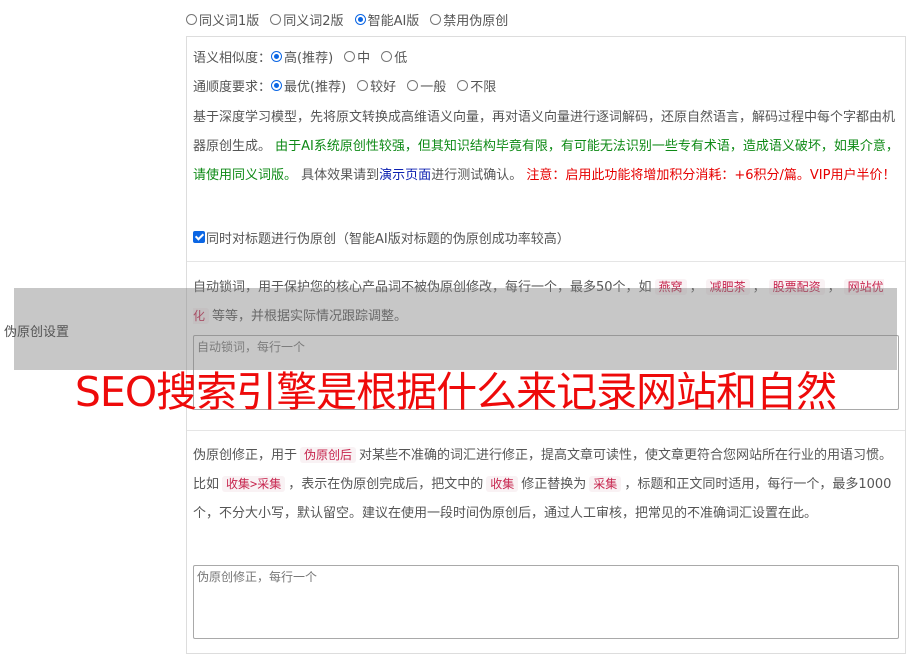  I want to click on mode-synonym-2-radio: 同义词2版, so click(307, 19).